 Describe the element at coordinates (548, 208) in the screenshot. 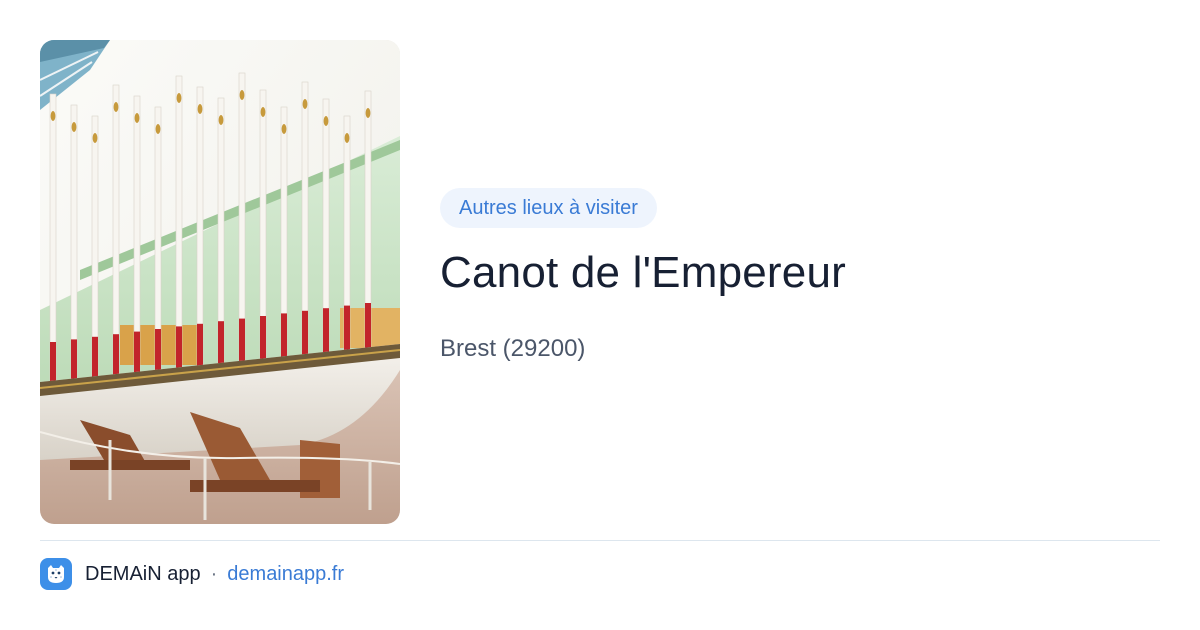

I see `category-badge: Autres lieux à visiter` at that location.